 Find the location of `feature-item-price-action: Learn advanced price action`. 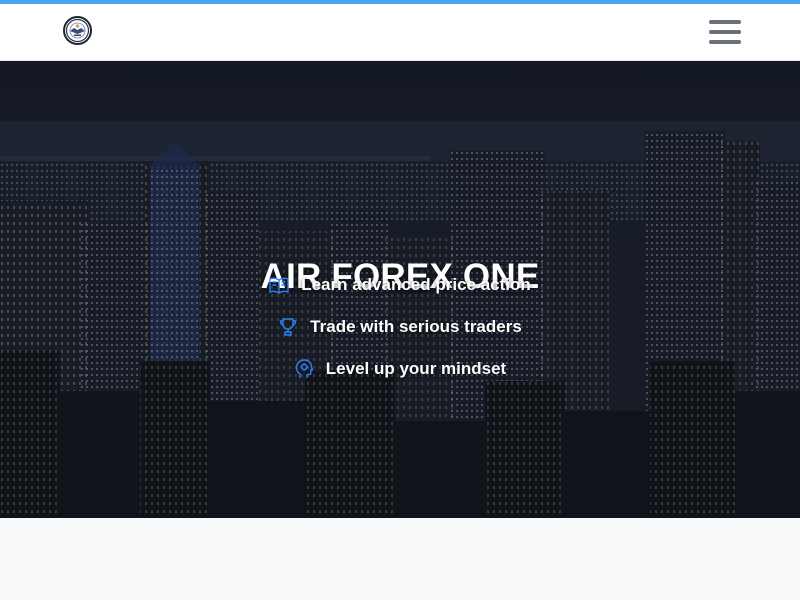

feature-item-price-action: Learn advanced price action is located at coordinates (400, 285).